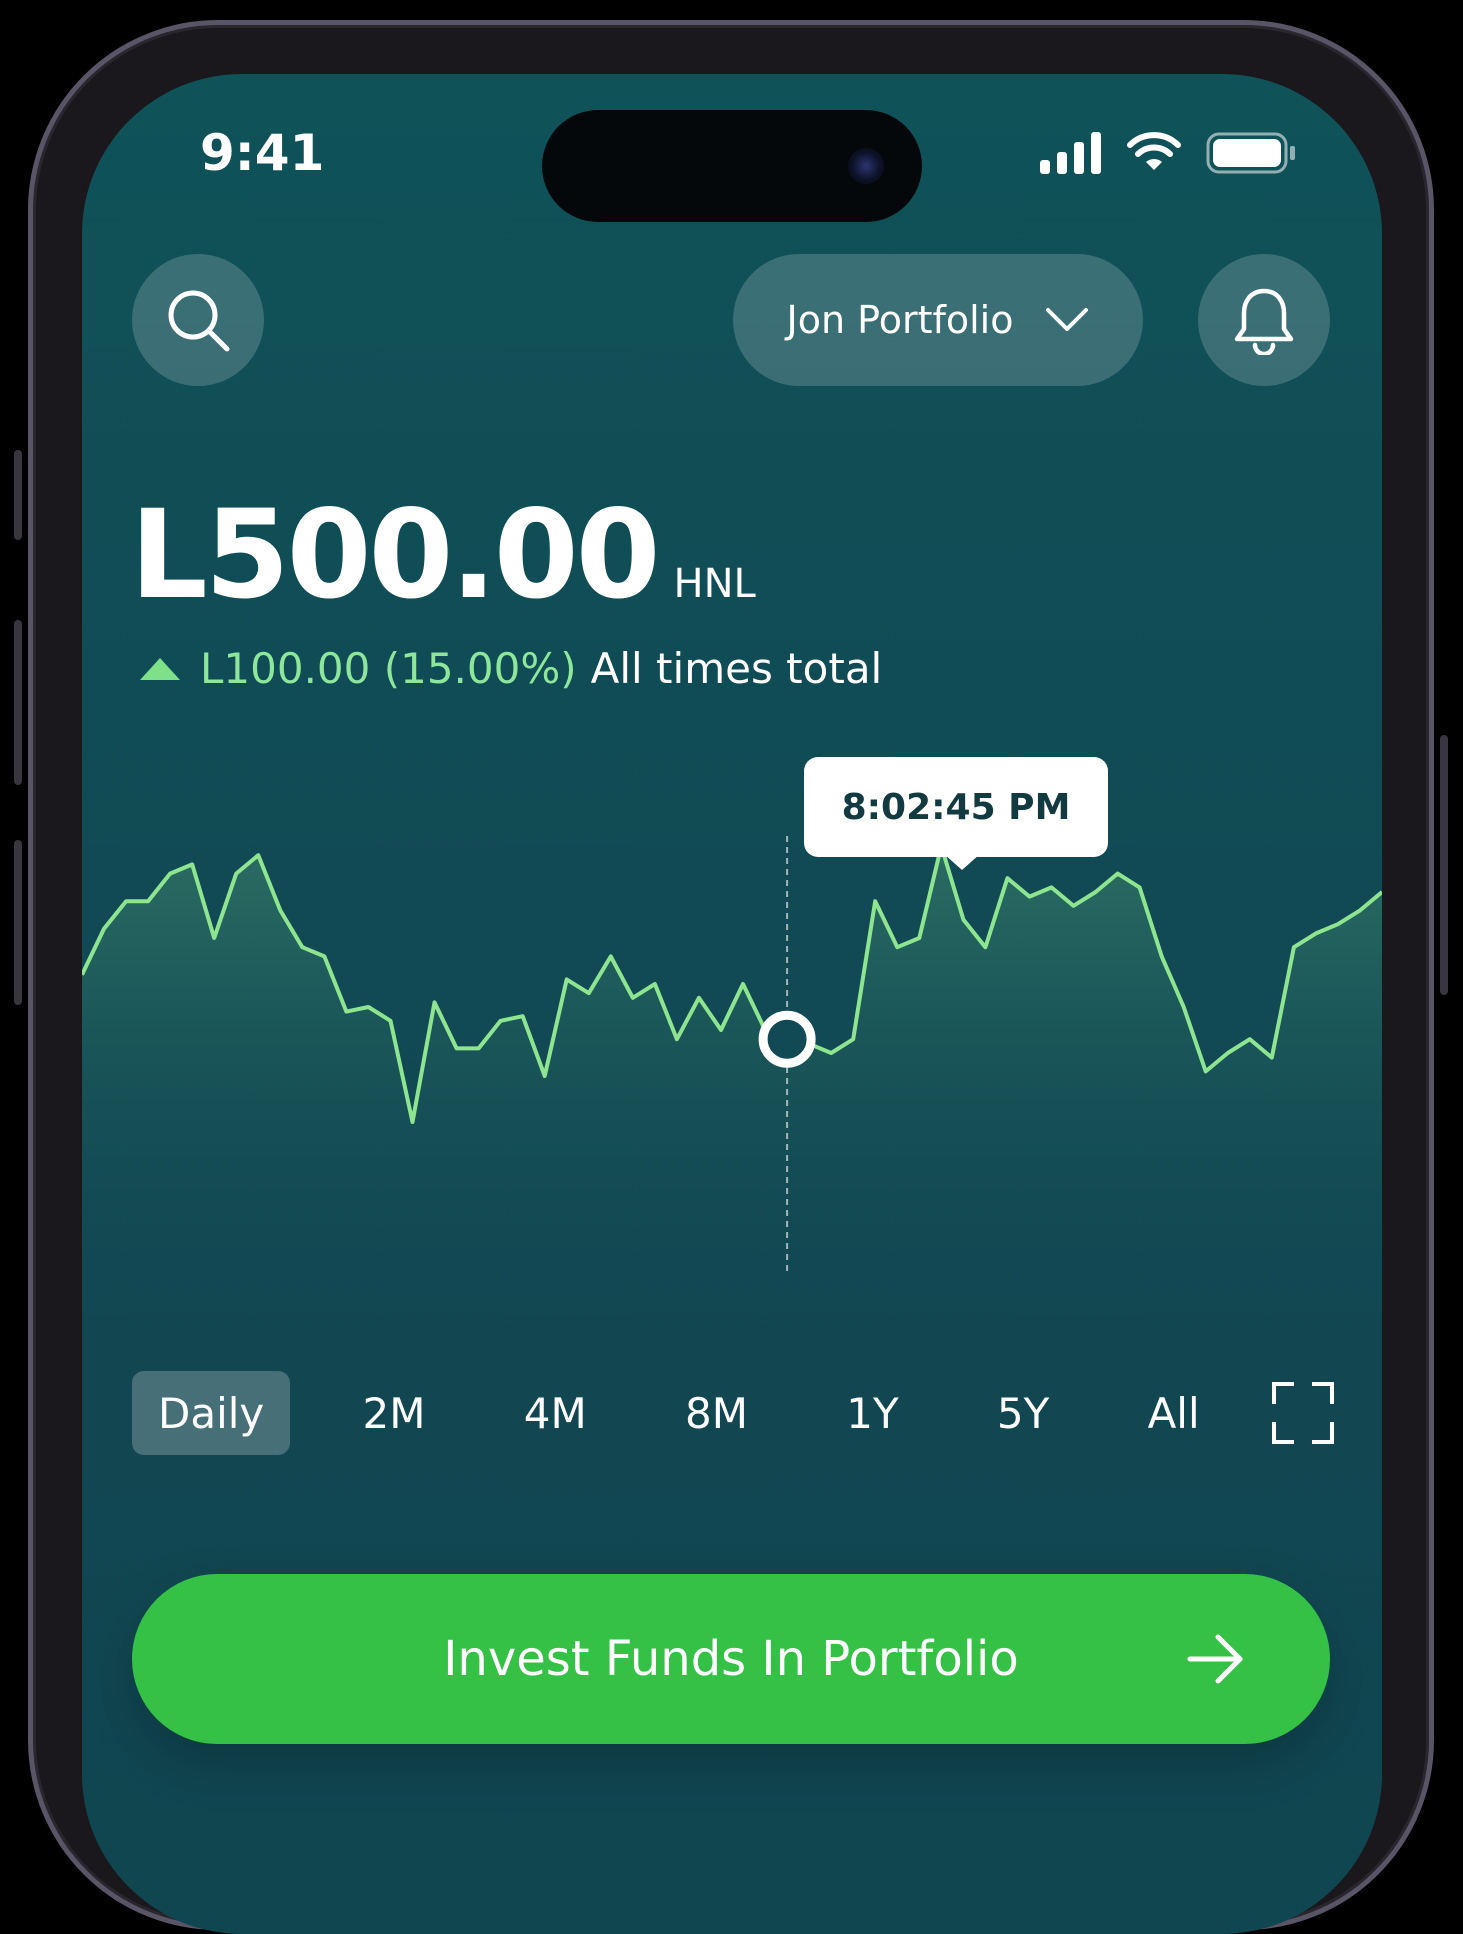 This screenshot has height=1934, width=1463. I want to click on range-all: All, so click(1174, 1413).